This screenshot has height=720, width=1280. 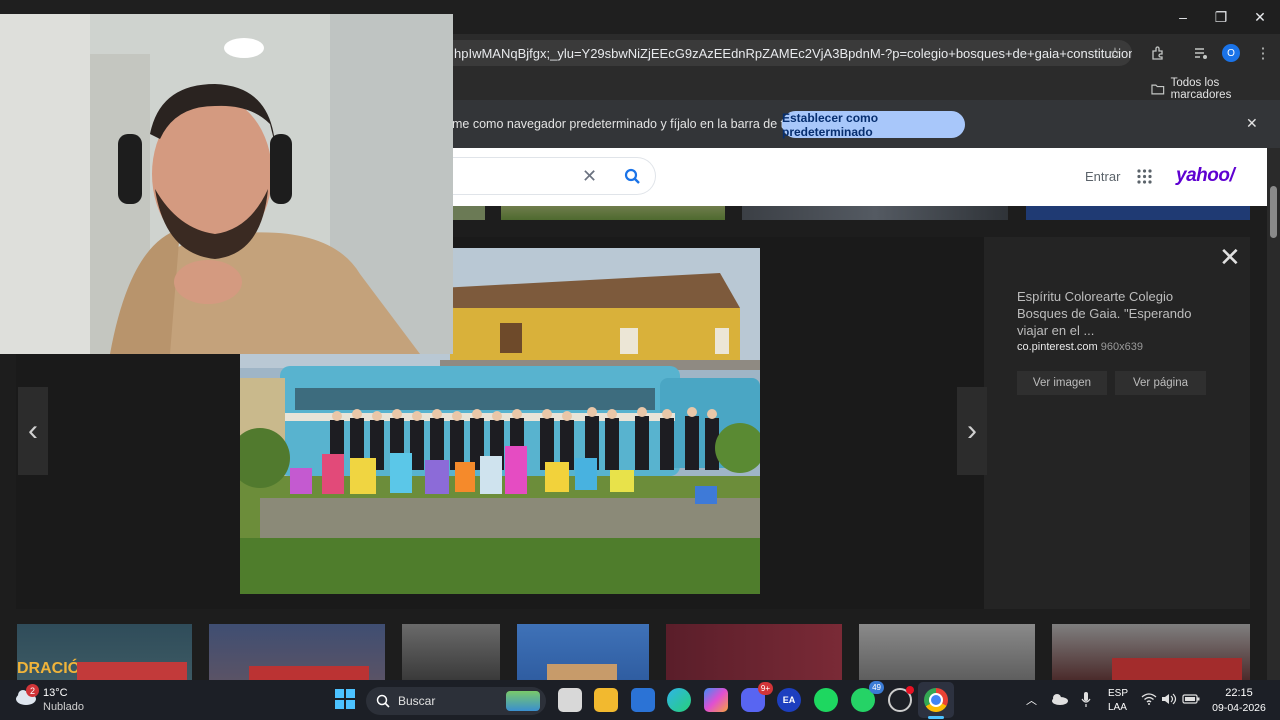 What do you see at coordinates (1169, 701) in the screenshot?
I see `volume-icon` at bounding box center [1169, 701].